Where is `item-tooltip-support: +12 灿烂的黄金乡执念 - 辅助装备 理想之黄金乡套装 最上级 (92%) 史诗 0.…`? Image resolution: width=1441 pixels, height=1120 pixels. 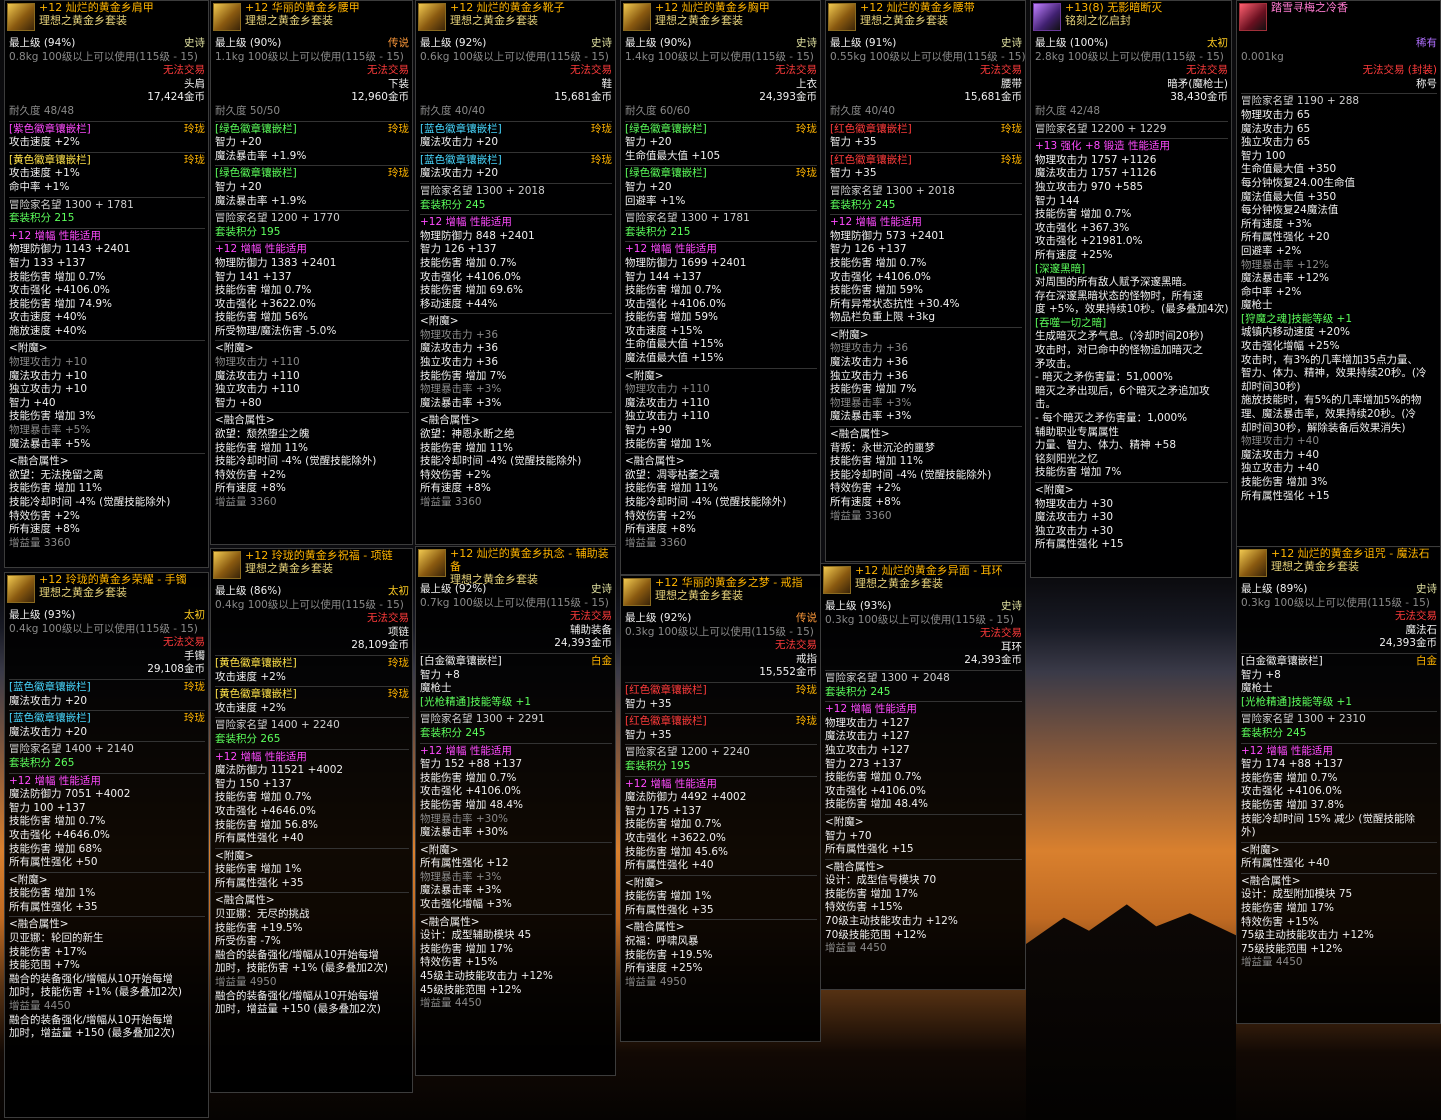 item-tooltip-support: +12 灿烂的黄金乡执念 - 辅助装备 理想之黄金乡套装 最上级 (92%) 史诗 0.… is located at coordinates (515, 811).